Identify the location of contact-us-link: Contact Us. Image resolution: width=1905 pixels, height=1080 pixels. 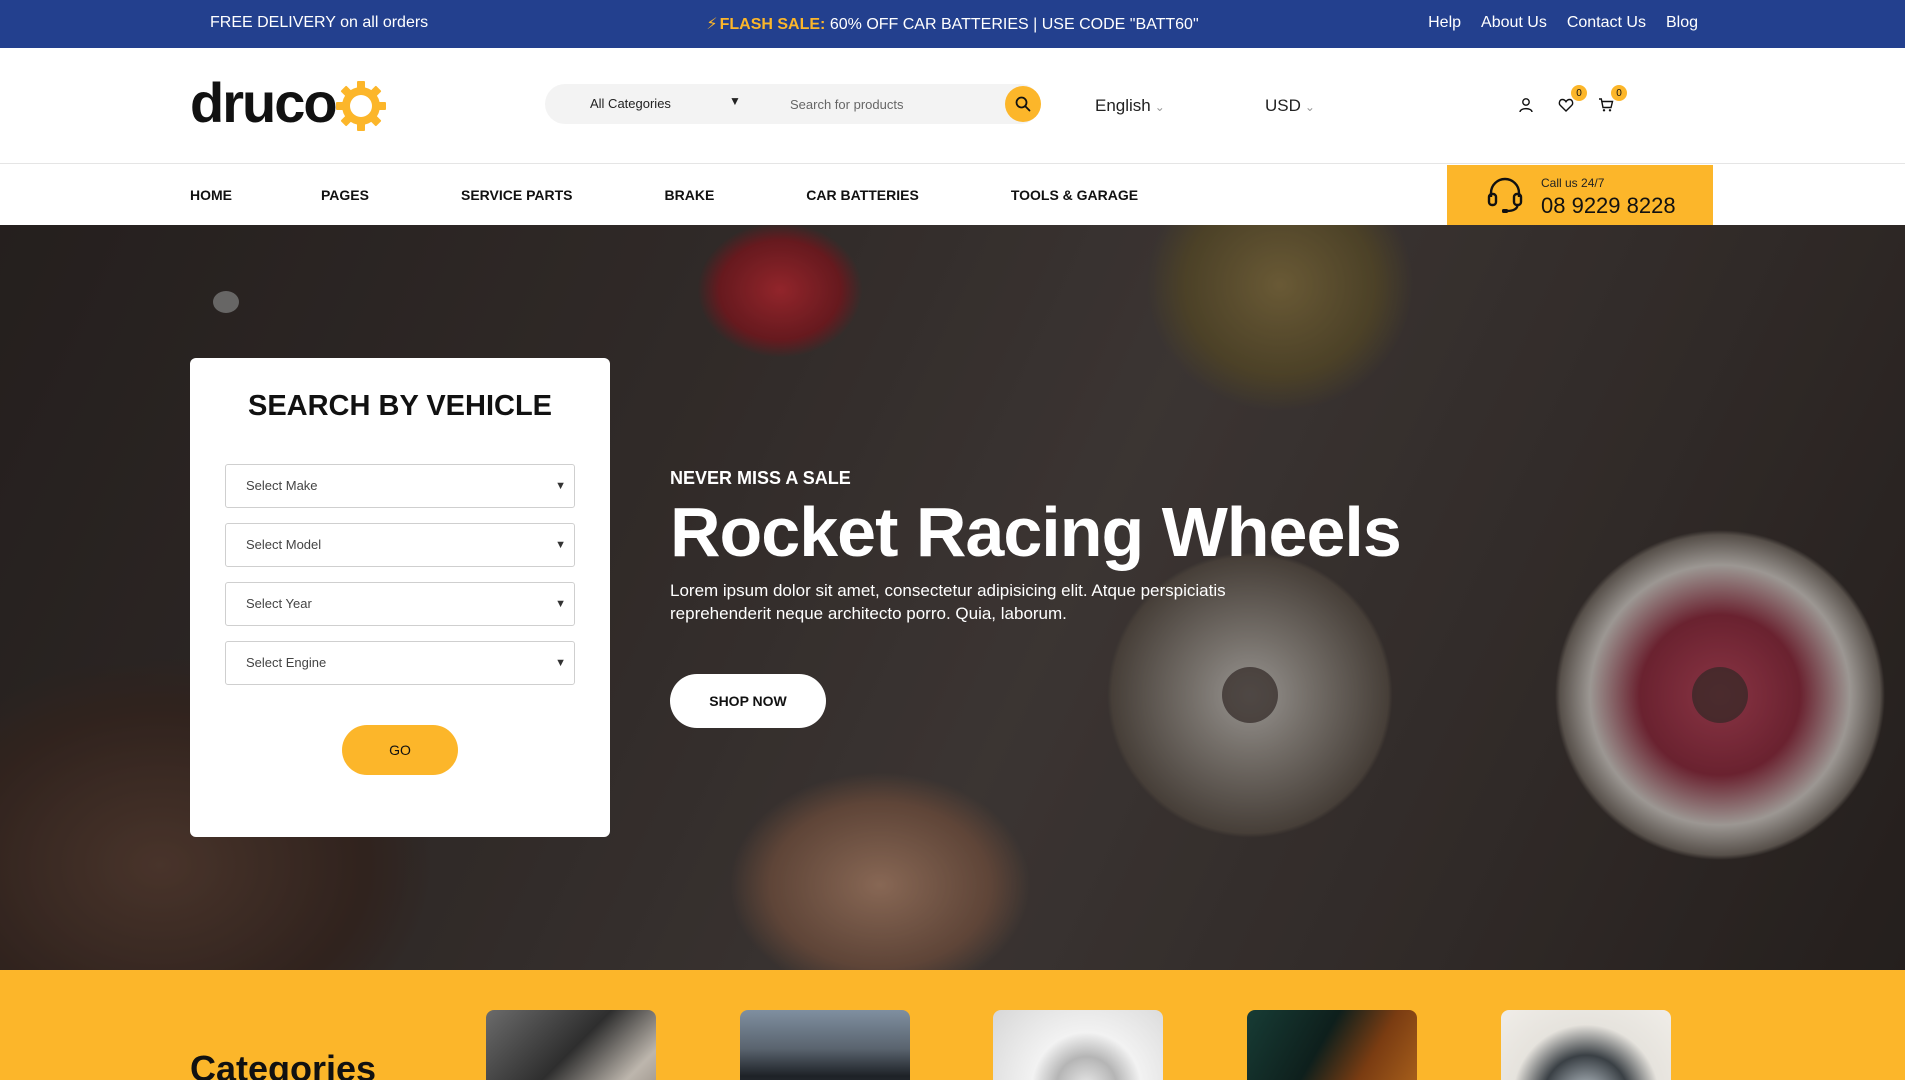
(1606, 23).